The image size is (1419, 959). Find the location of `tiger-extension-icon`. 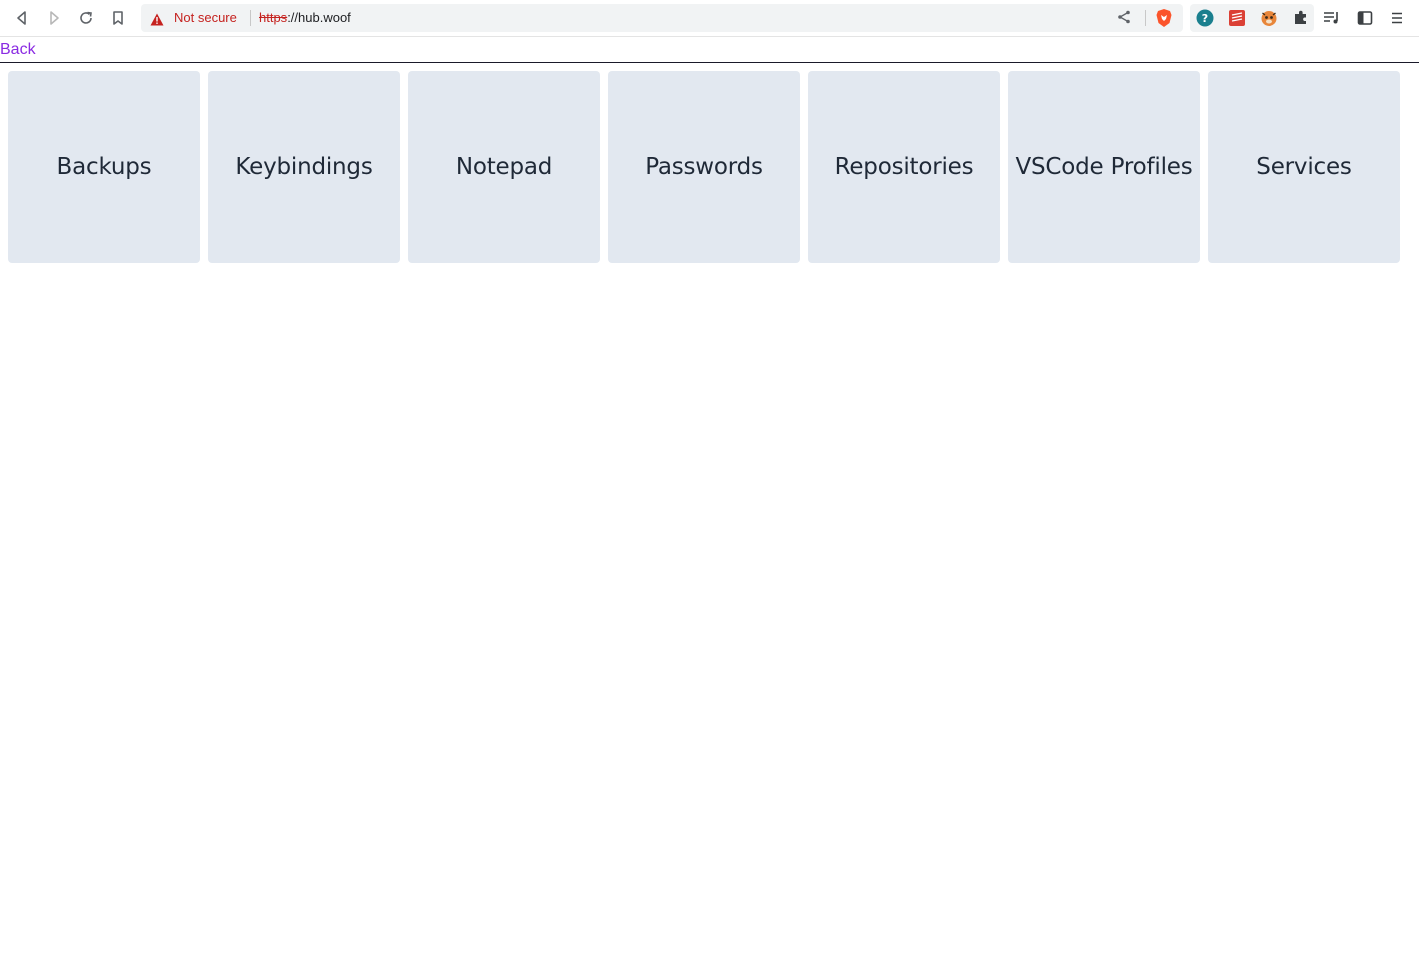

tiger-extension-icon is located at coordinates (1269, 18).